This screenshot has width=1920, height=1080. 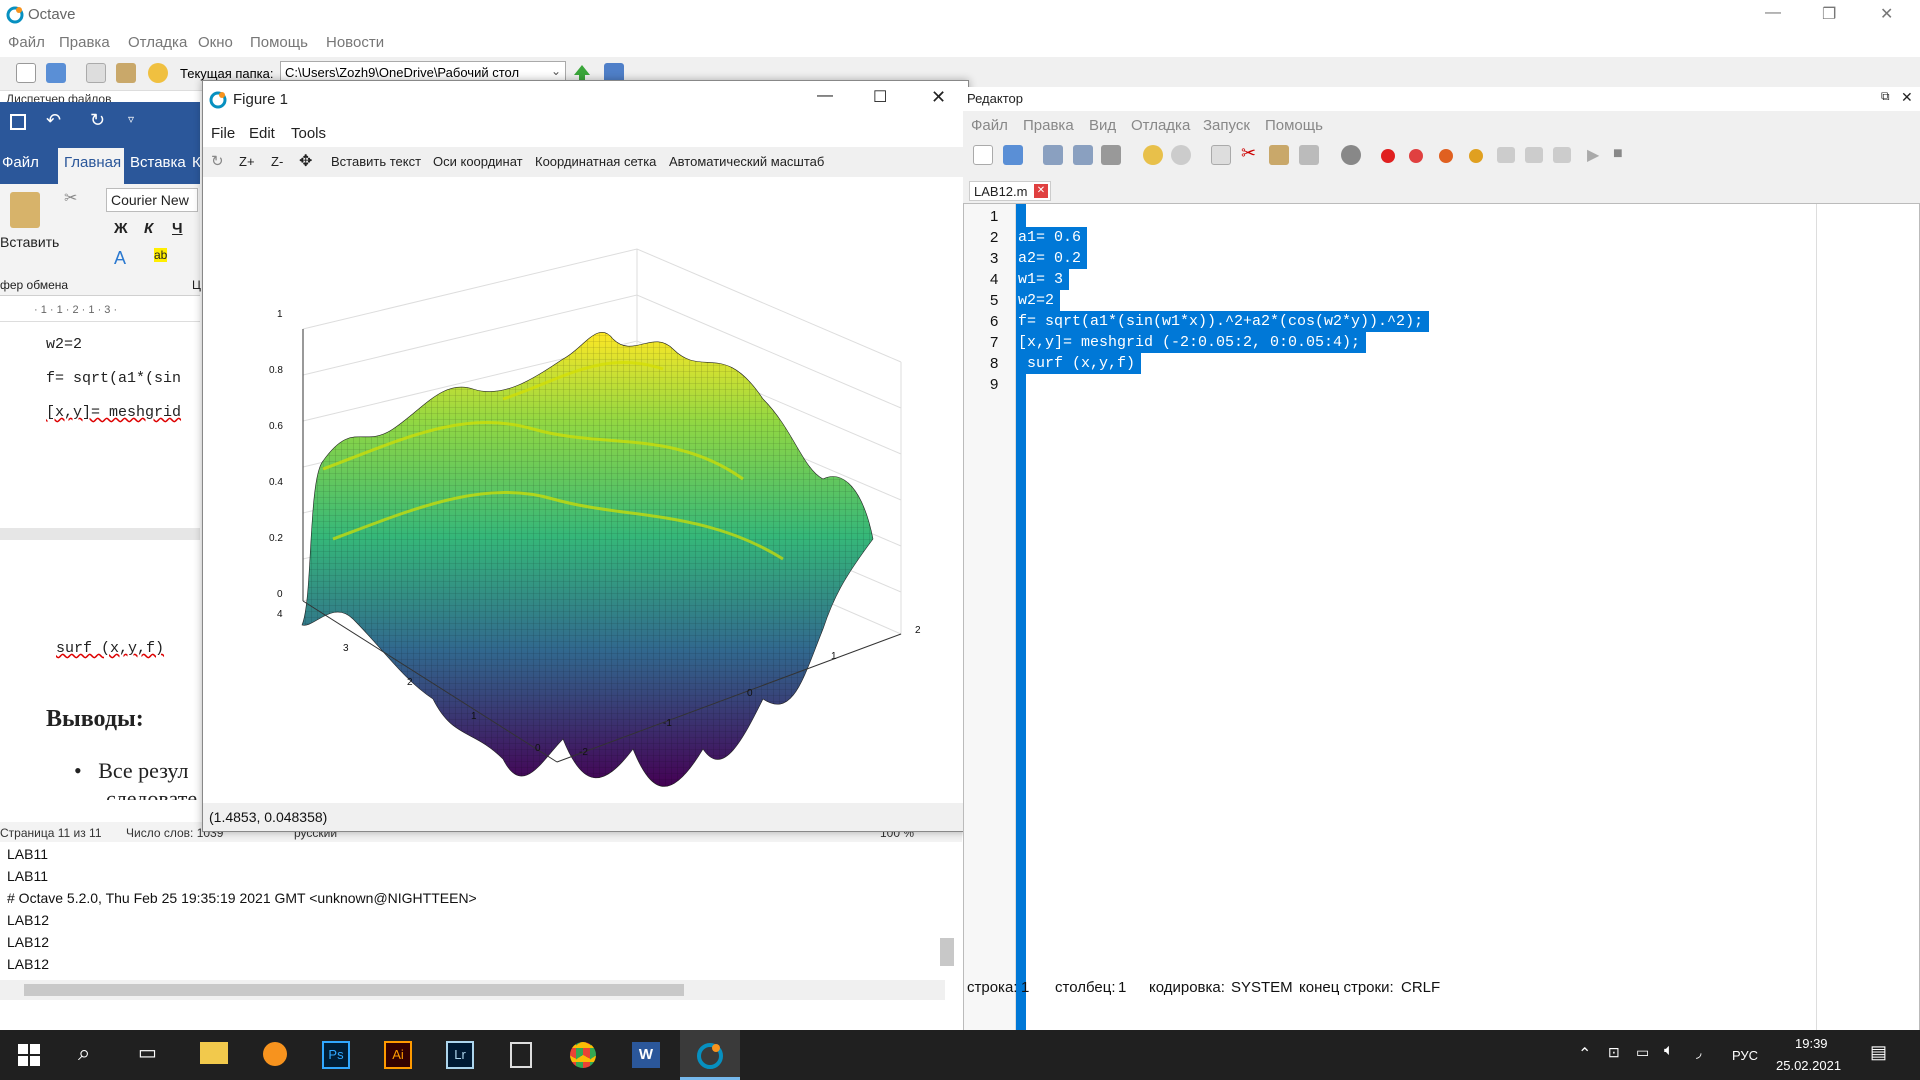 I want to click on customize-icon: ▿, so click(x=131, y=119).